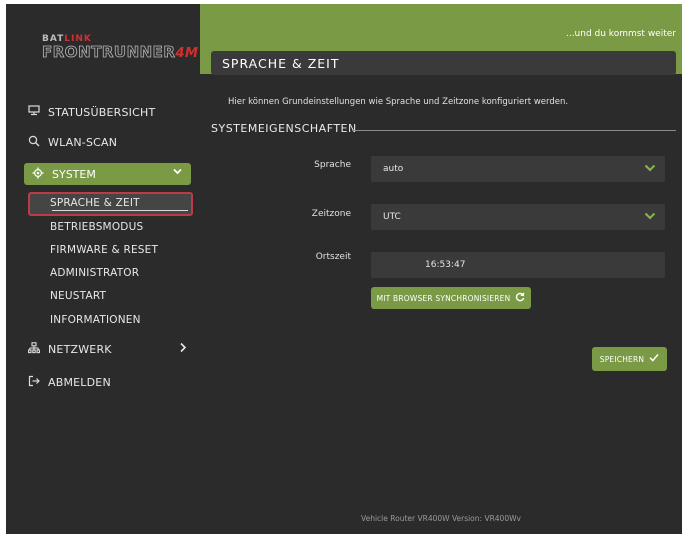 This screenshot has width=682, height=534. I want to click on save-button-label: SPEICHERN, so click(622, 359).